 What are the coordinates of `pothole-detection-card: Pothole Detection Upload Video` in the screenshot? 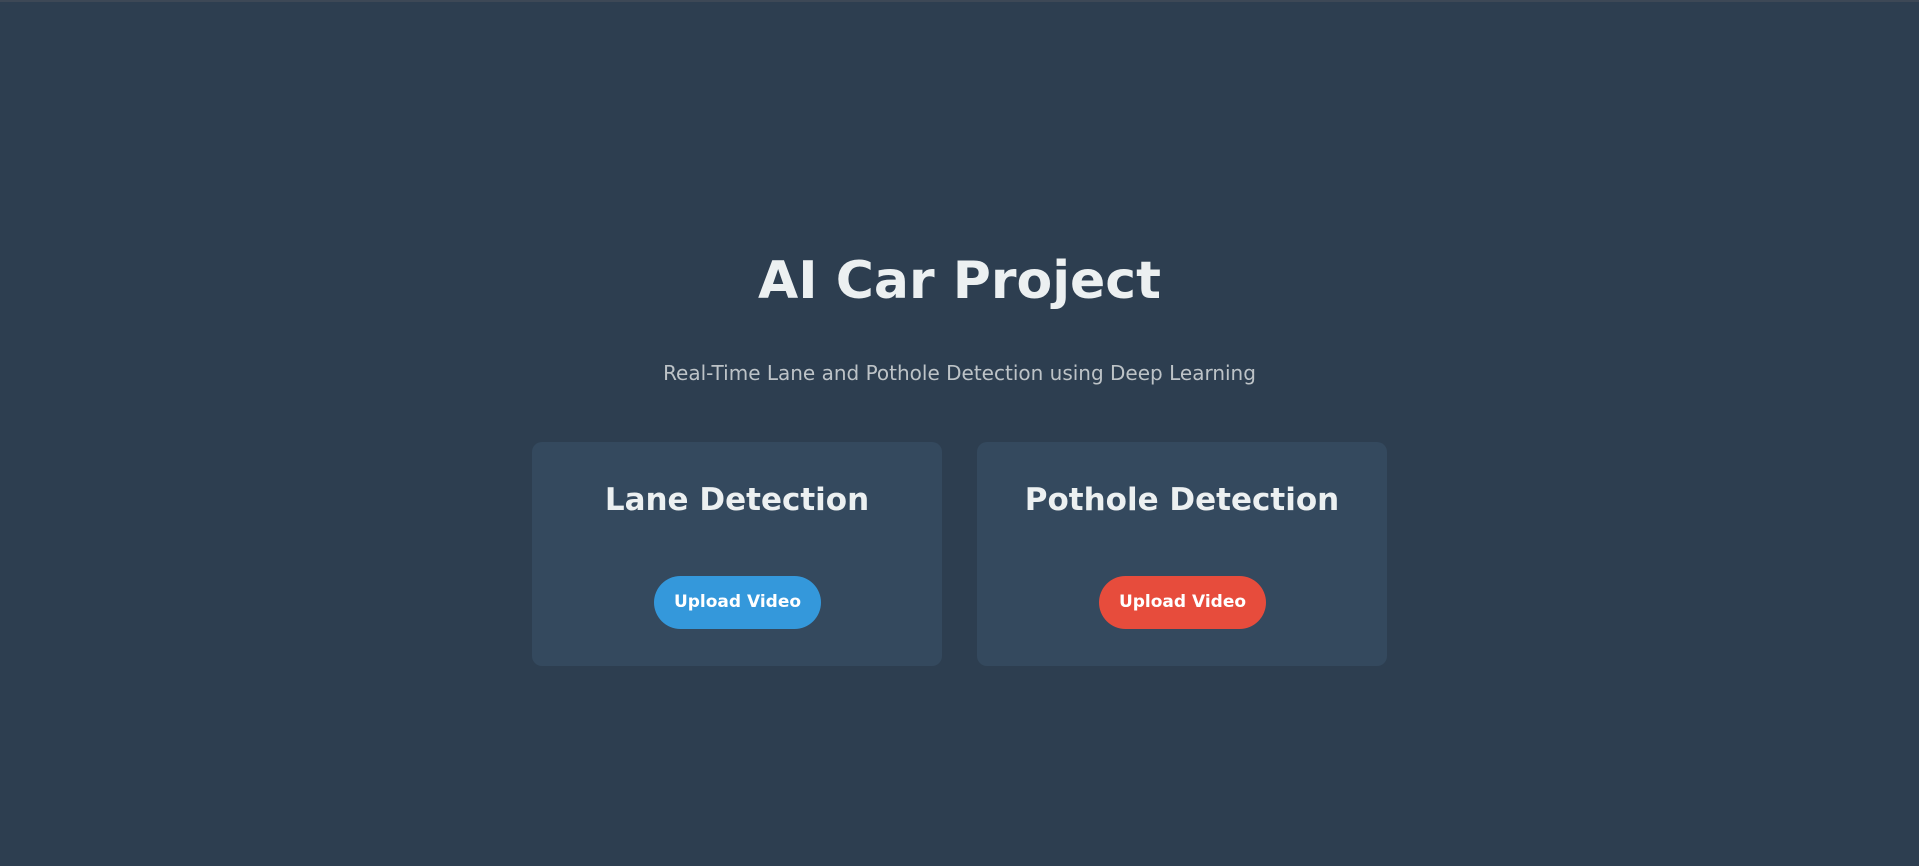 It's located at (1182, 554).